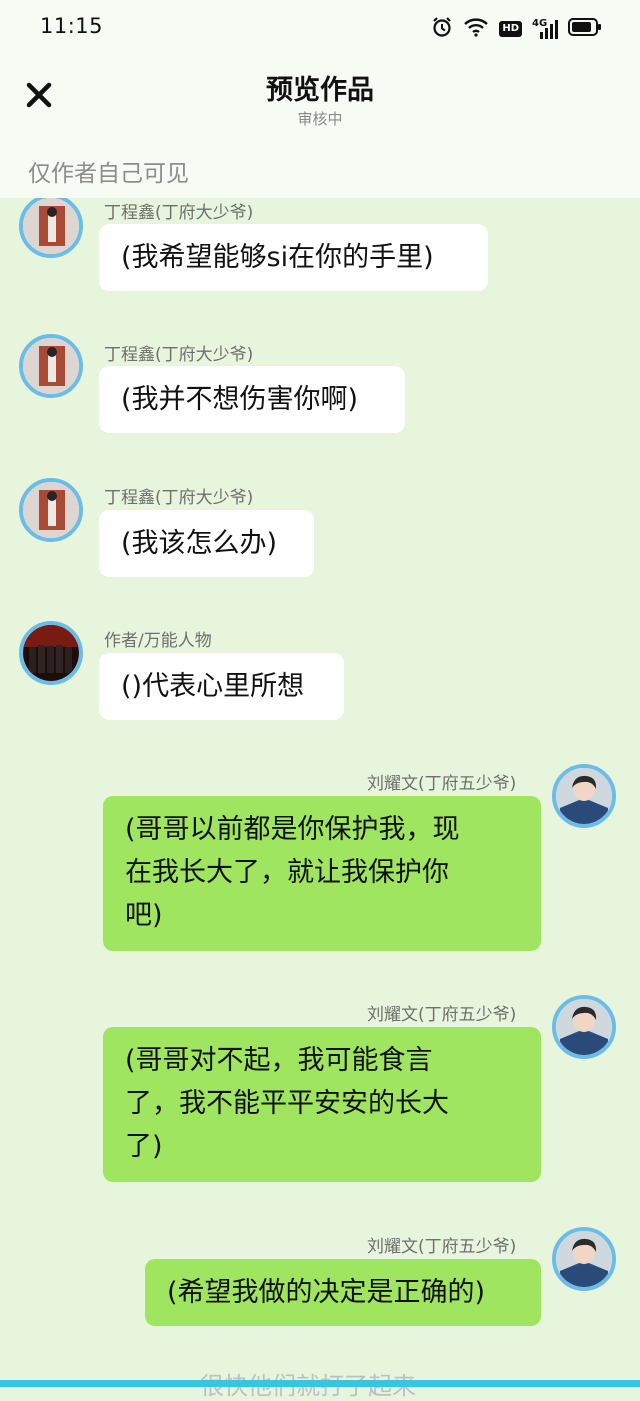  What do you see at coordinates (476, 29) in the screenshot?
I see `wifi-icon` at bounding box center [476, 29].